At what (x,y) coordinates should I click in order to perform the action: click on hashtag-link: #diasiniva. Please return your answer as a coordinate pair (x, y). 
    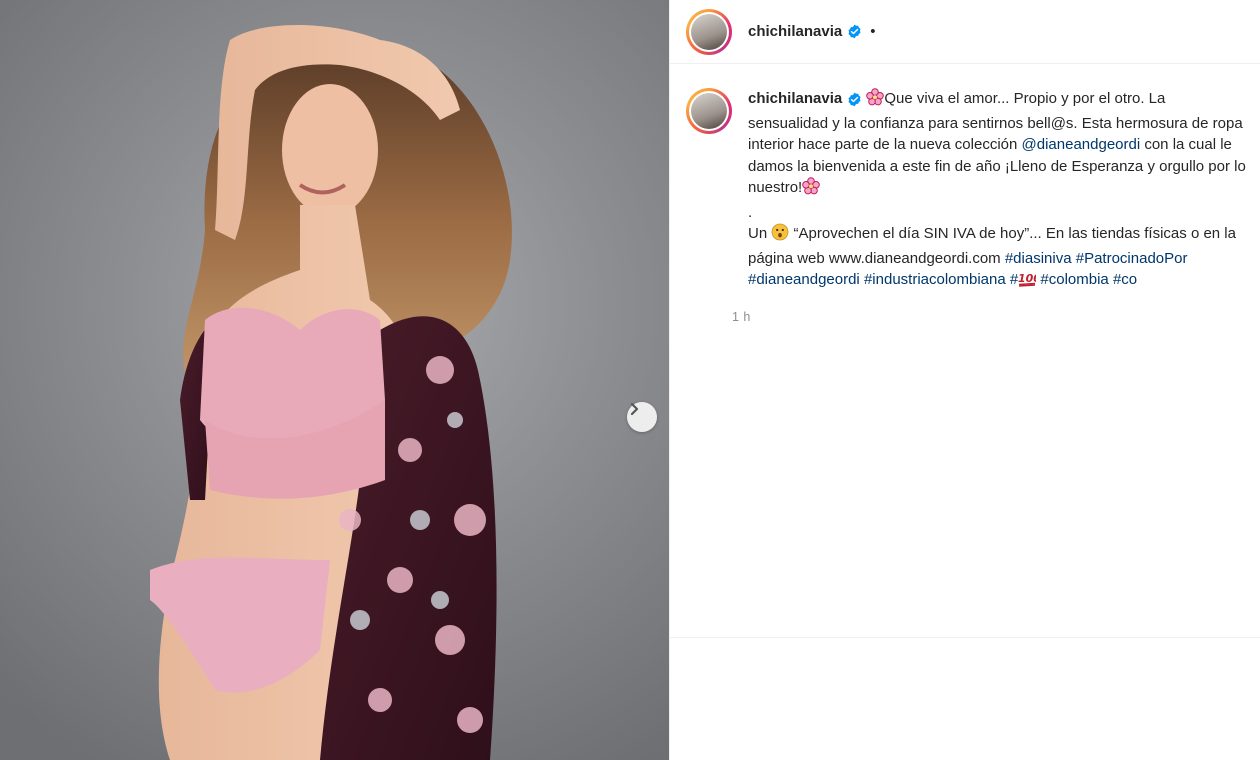
    Looking at the image, I should click on (1038, 258).